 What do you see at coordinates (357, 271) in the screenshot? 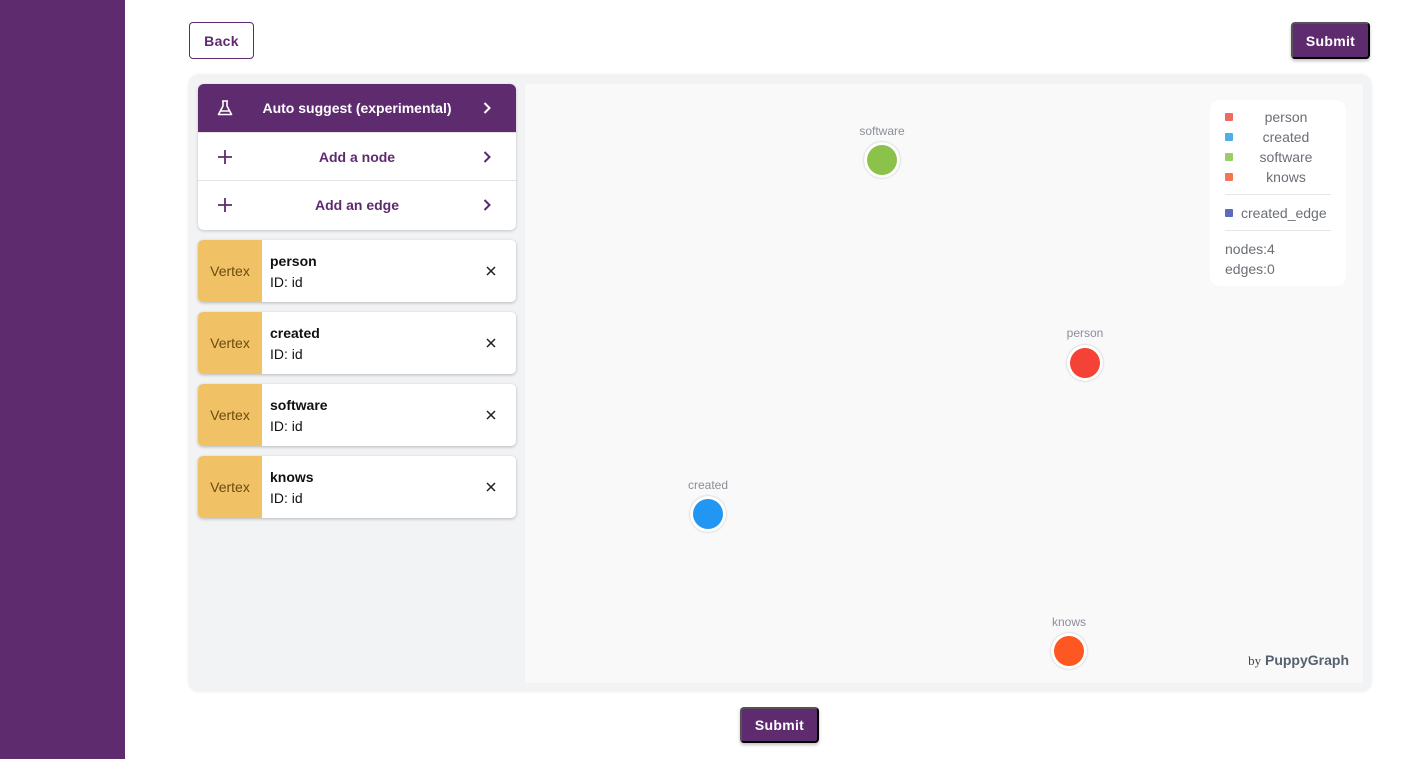
I see `vertex-card-person: Vertex person ID: id` at bounding box center [357, 271].